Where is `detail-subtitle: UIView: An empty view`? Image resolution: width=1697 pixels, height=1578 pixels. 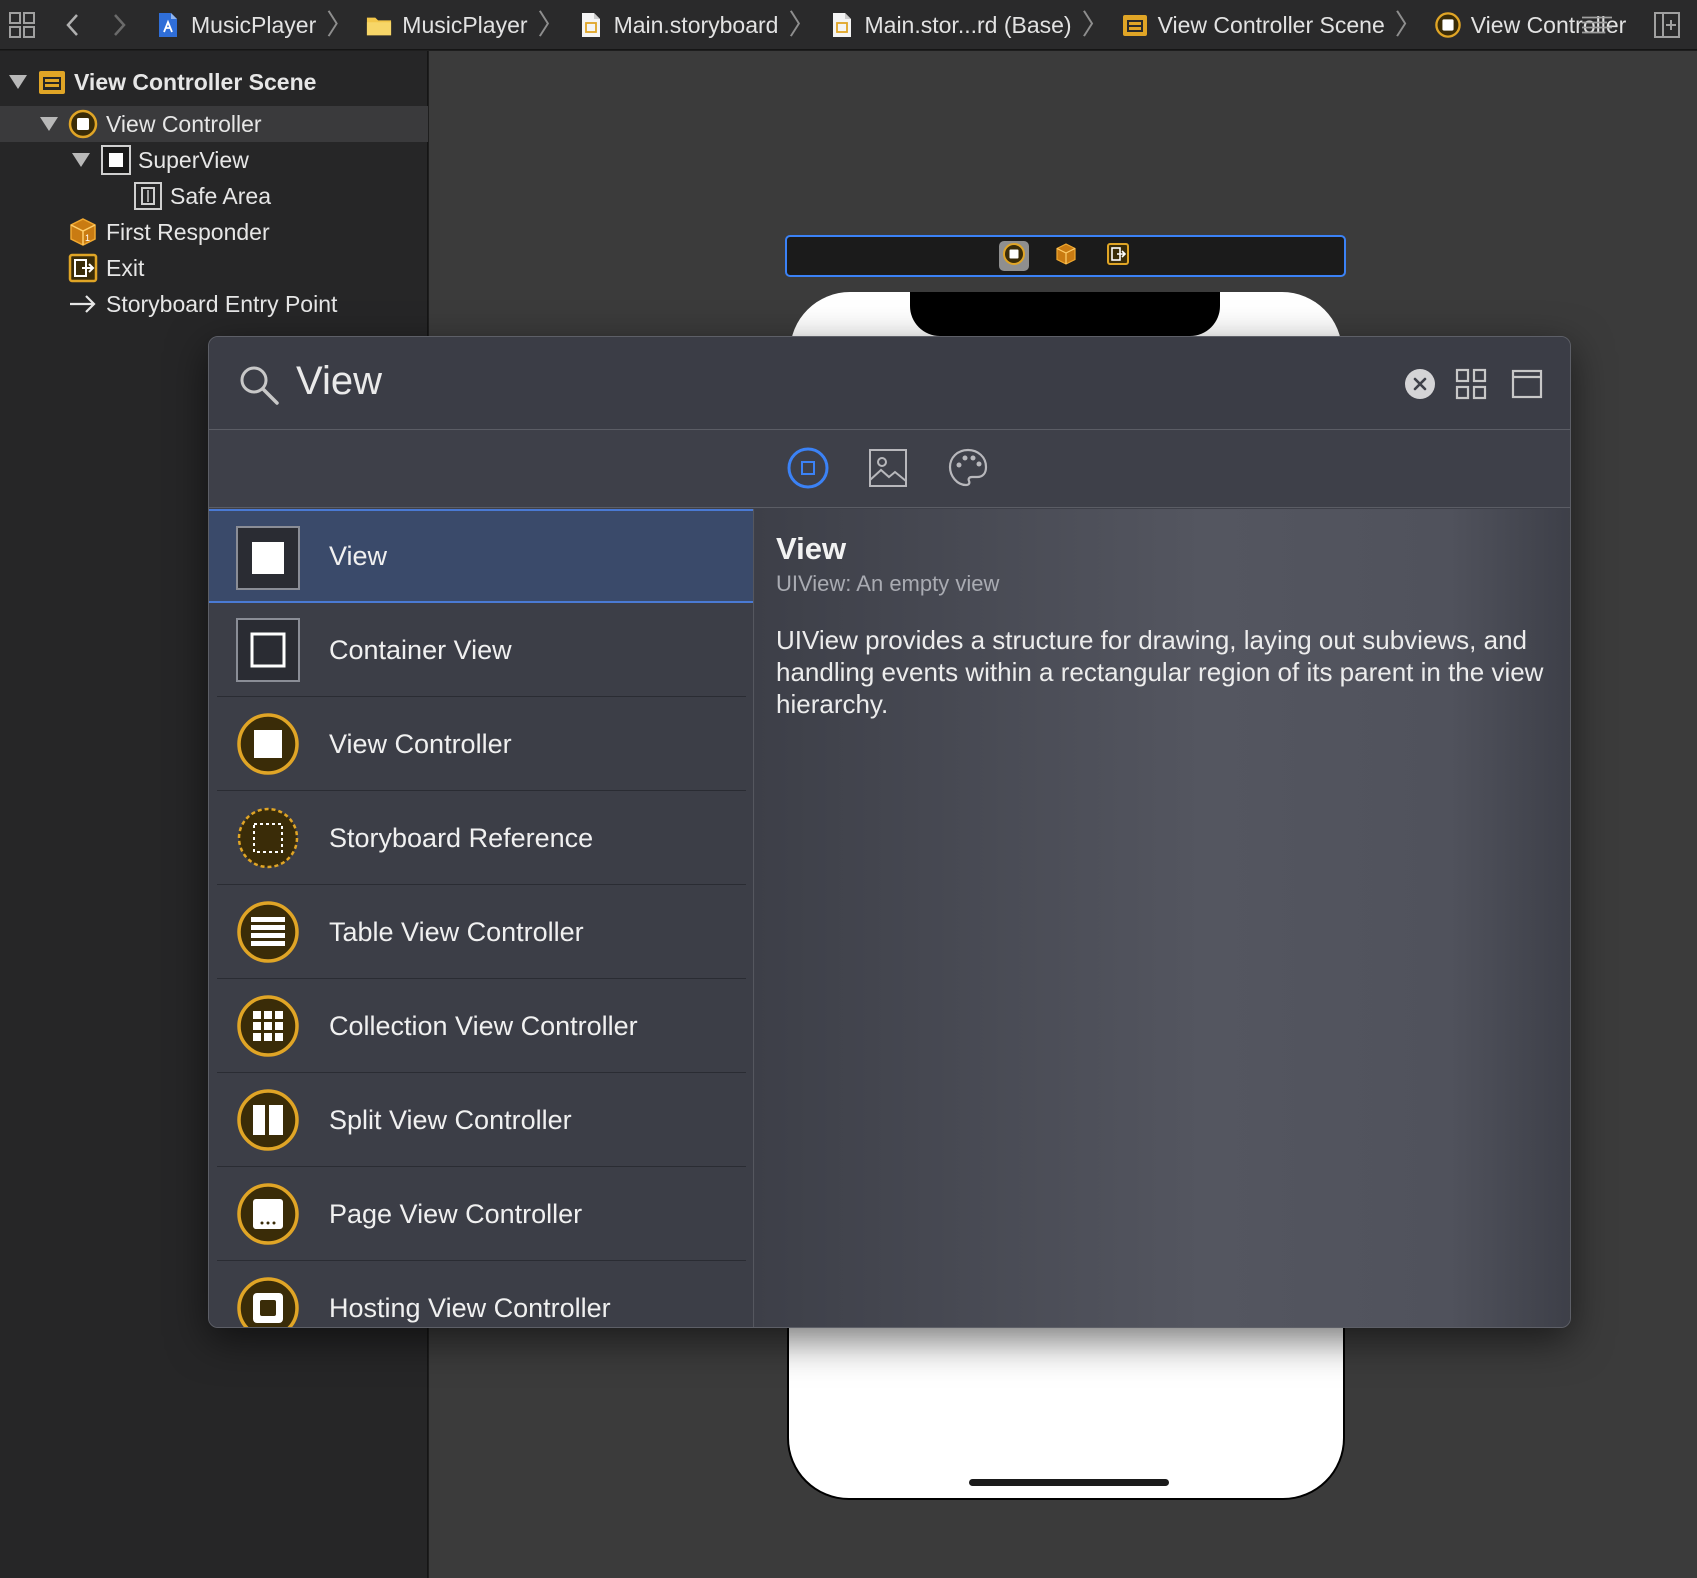 detail-subtitle: UIView: An empty view is located at coordinates (888, 583).